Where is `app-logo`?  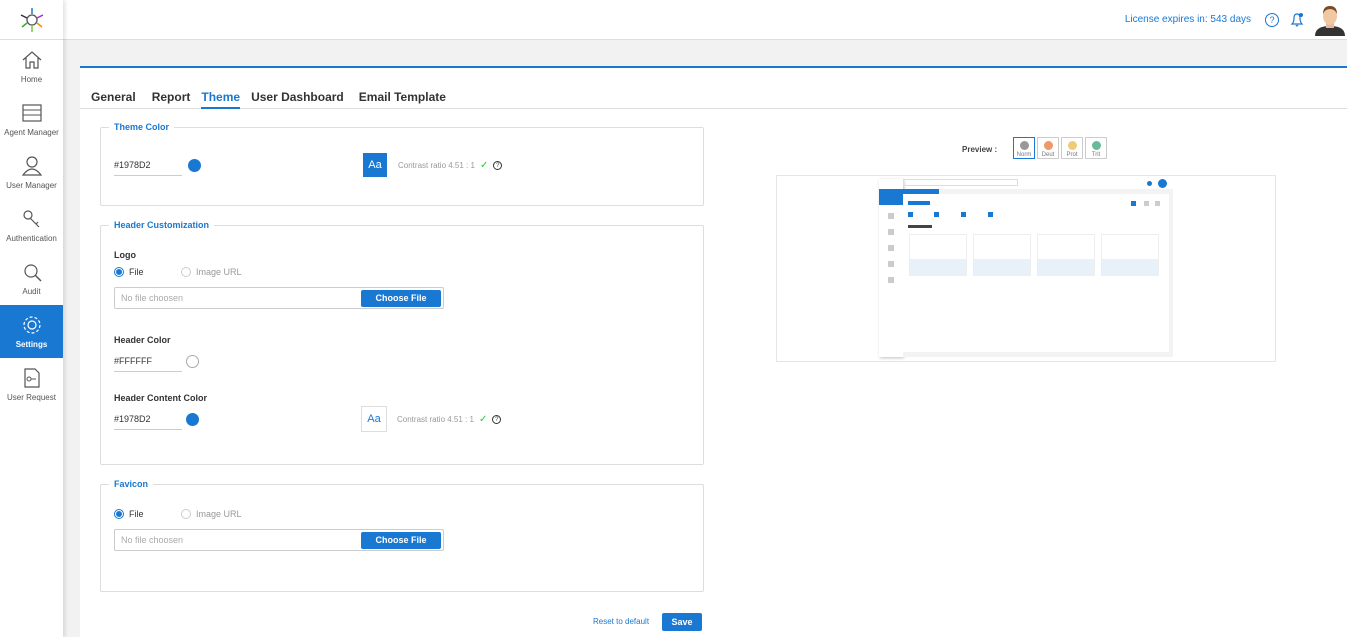
app-logo is located at coordinates (31, 20).